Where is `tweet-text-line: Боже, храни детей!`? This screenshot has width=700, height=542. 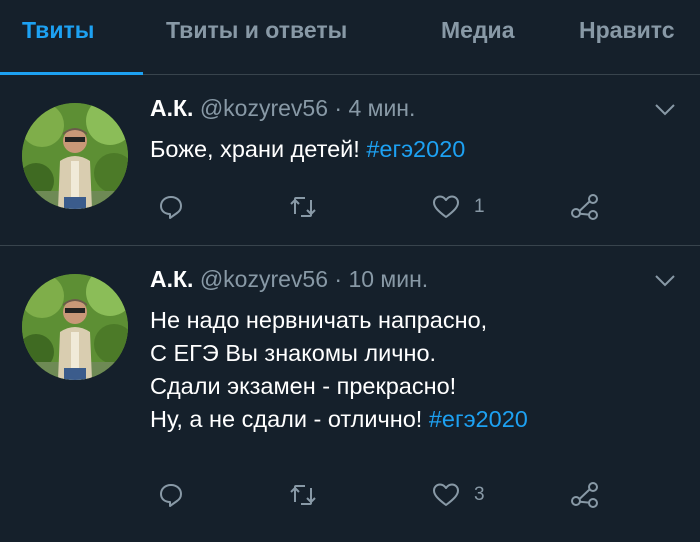
tweet-text-line: Боже, храни детей! is located at coordinates (255, 149).